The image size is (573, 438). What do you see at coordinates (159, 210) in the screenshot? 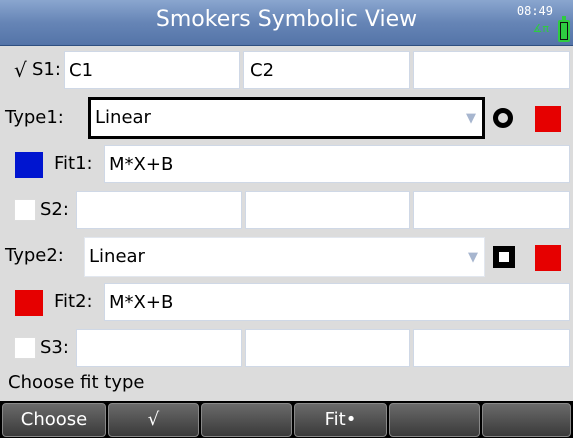
I see `s2-x-column-field` at bounding box center [159, 210].